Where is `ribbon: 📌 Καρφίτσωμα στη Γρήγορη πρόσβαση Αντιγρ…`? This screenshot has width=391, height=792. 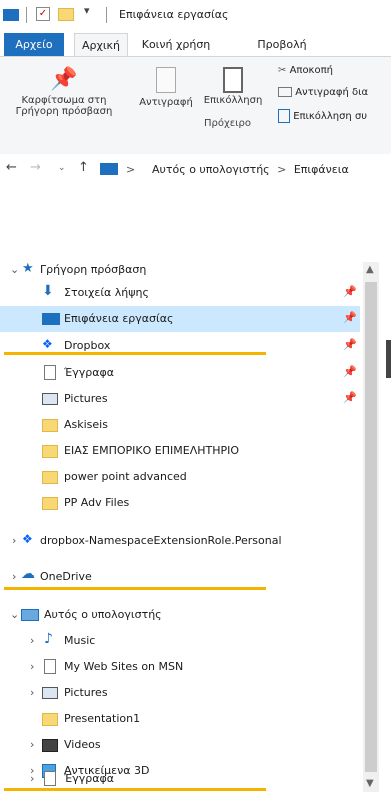 ribbon: 📌 Καρφίτσωμα στη Γρήγορη πρόσβαση Αντιγρ… is located at coordinates (195, 106).